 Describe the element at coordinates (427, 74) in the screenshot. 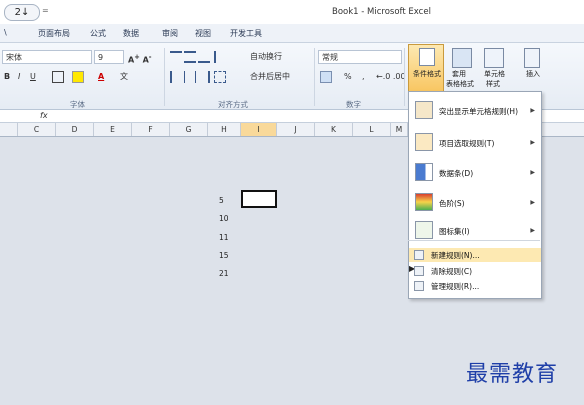

I see `conditional-format-label: 条件格式` at that location.